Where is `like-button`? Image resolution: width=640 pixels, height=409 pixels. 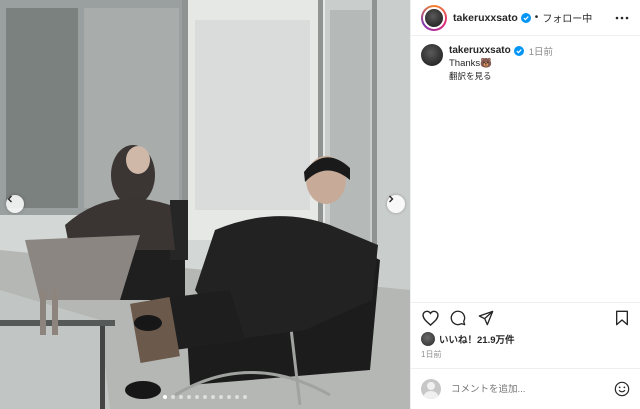 like-button is located at coordinates (430, 318).